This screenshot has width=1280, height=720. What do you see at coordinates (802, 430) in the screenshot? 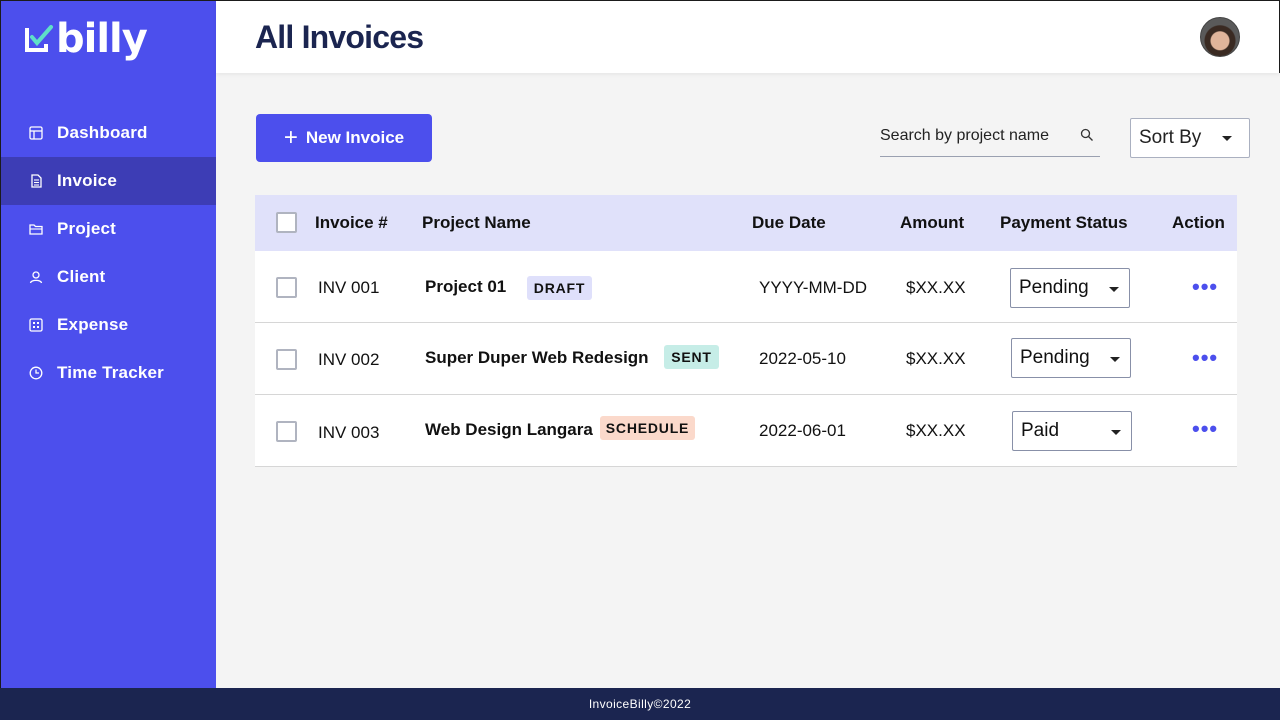
I see `due-date: 2022-06-01` at bounding box center [802, 430].